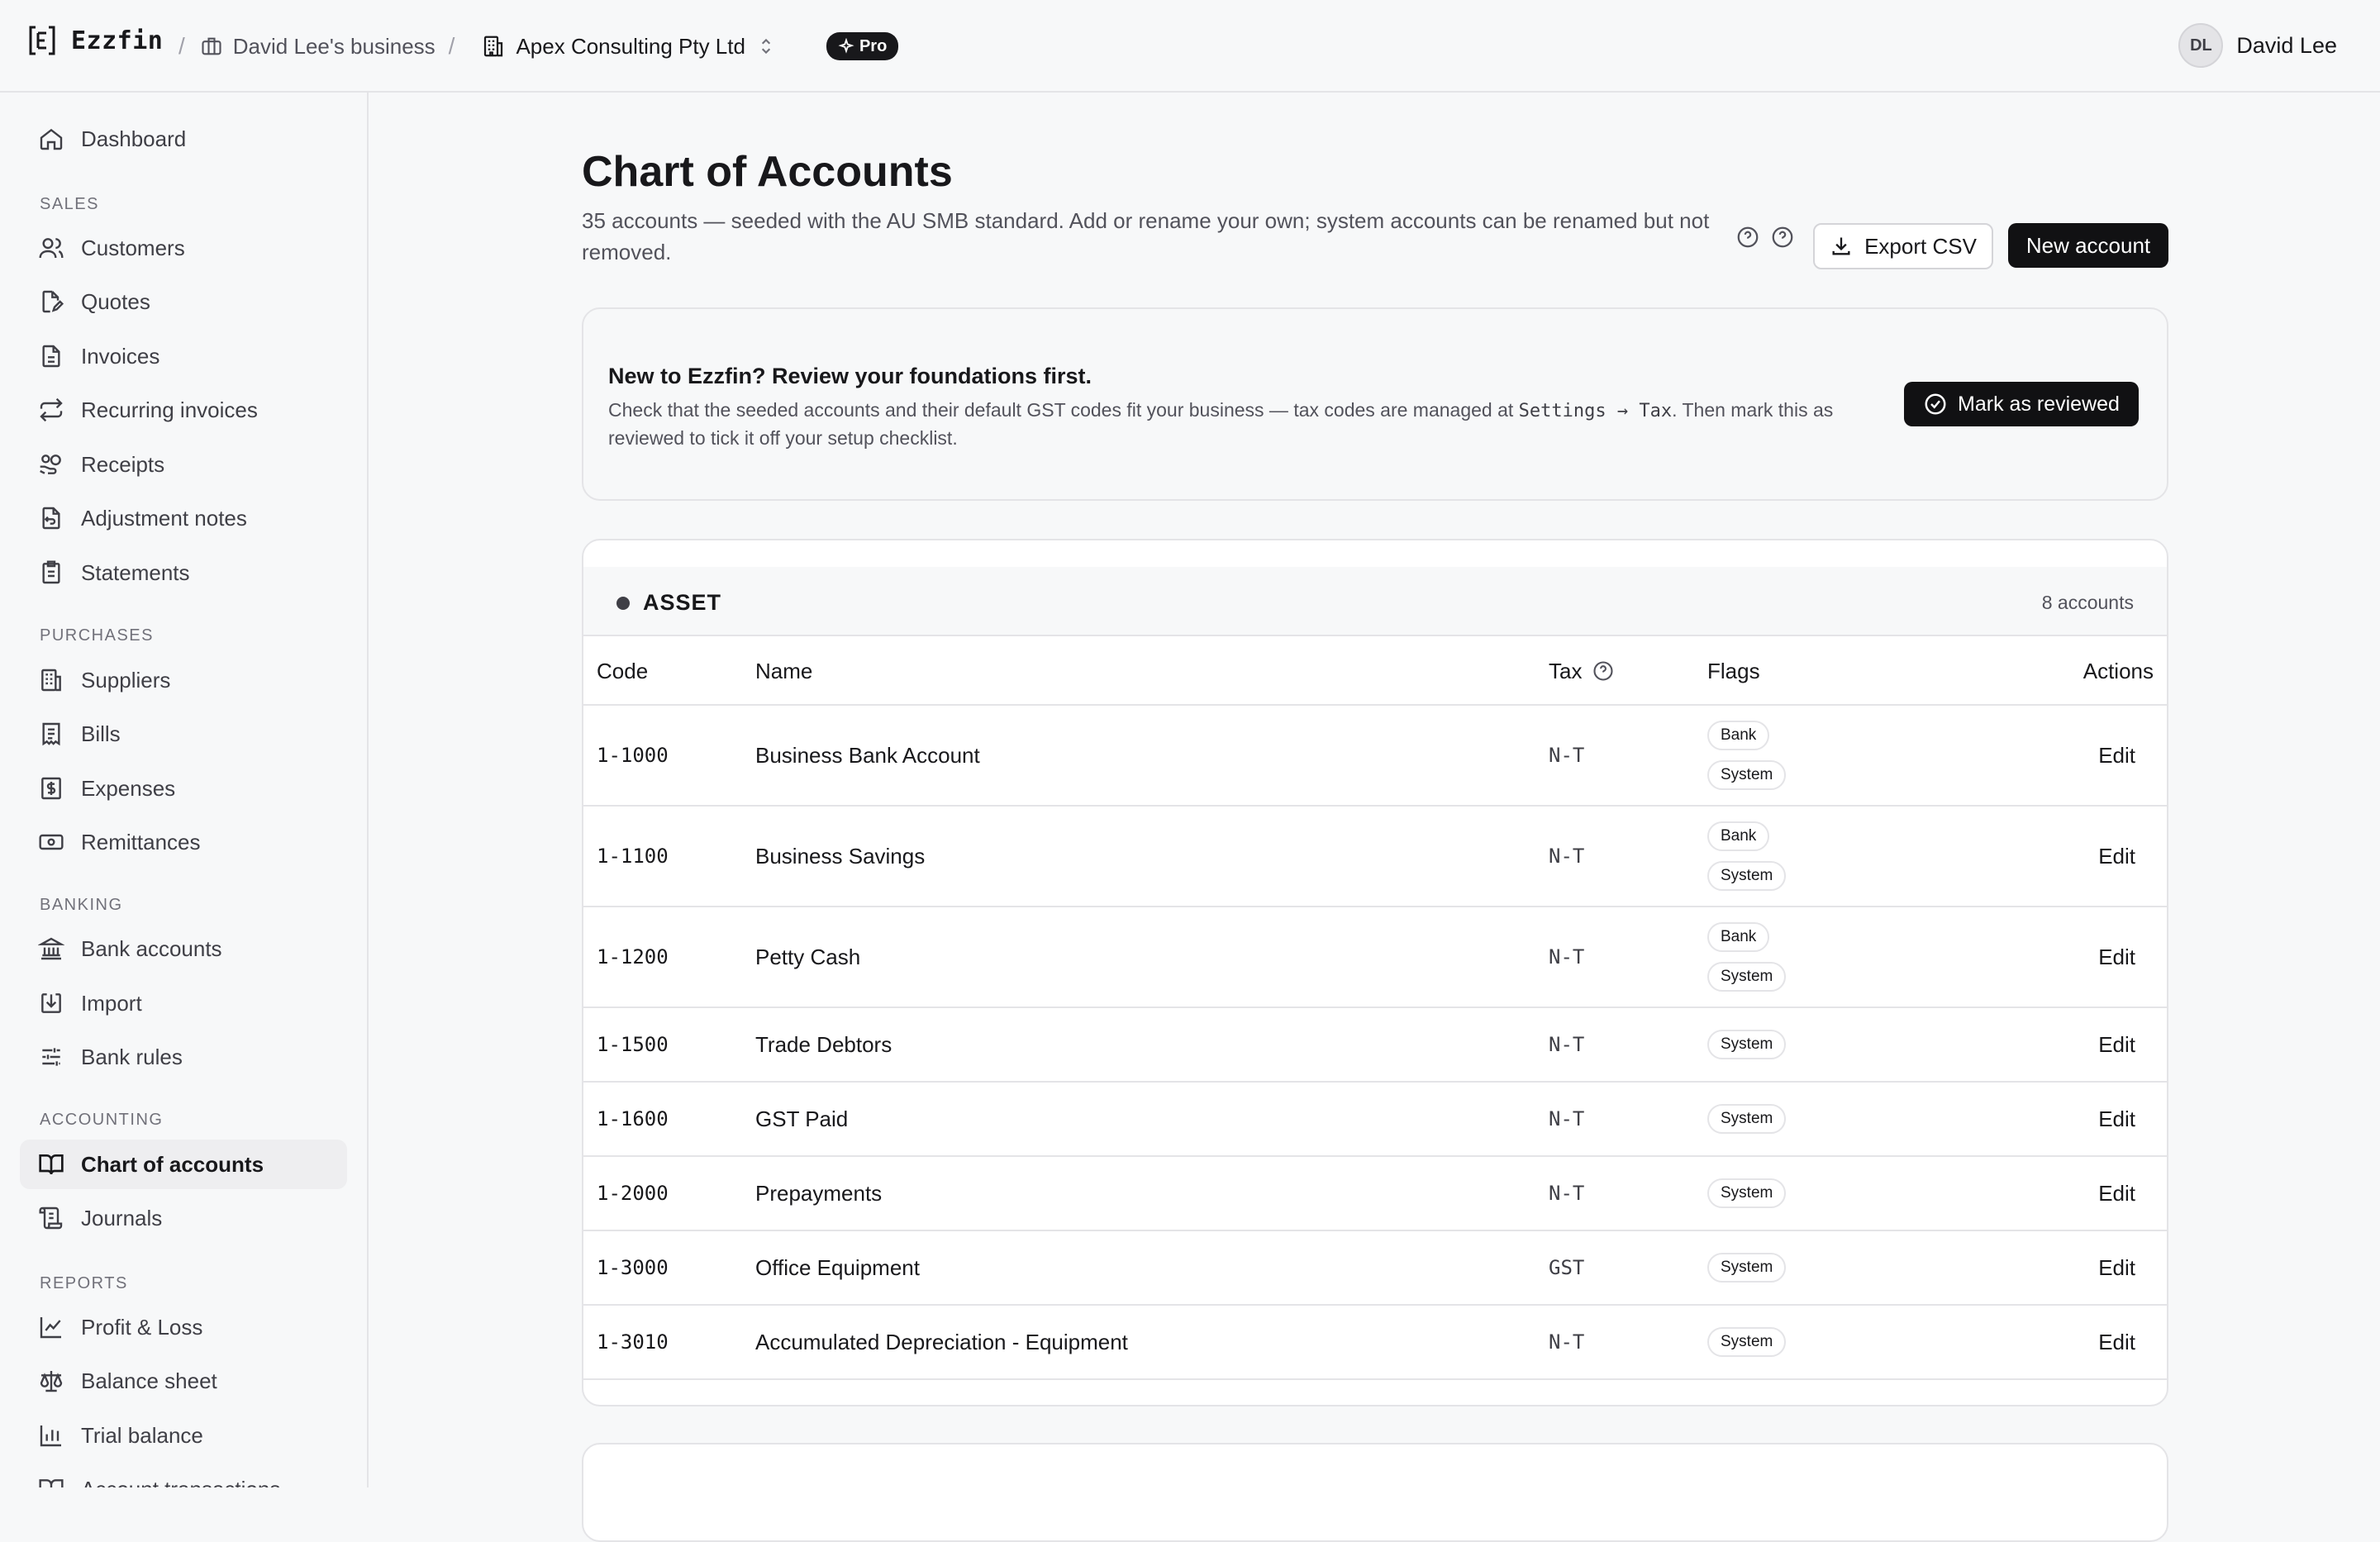  I want to click on table-row: 1-1600 GST Paid N-T System Edit, so click(1375, 1120).